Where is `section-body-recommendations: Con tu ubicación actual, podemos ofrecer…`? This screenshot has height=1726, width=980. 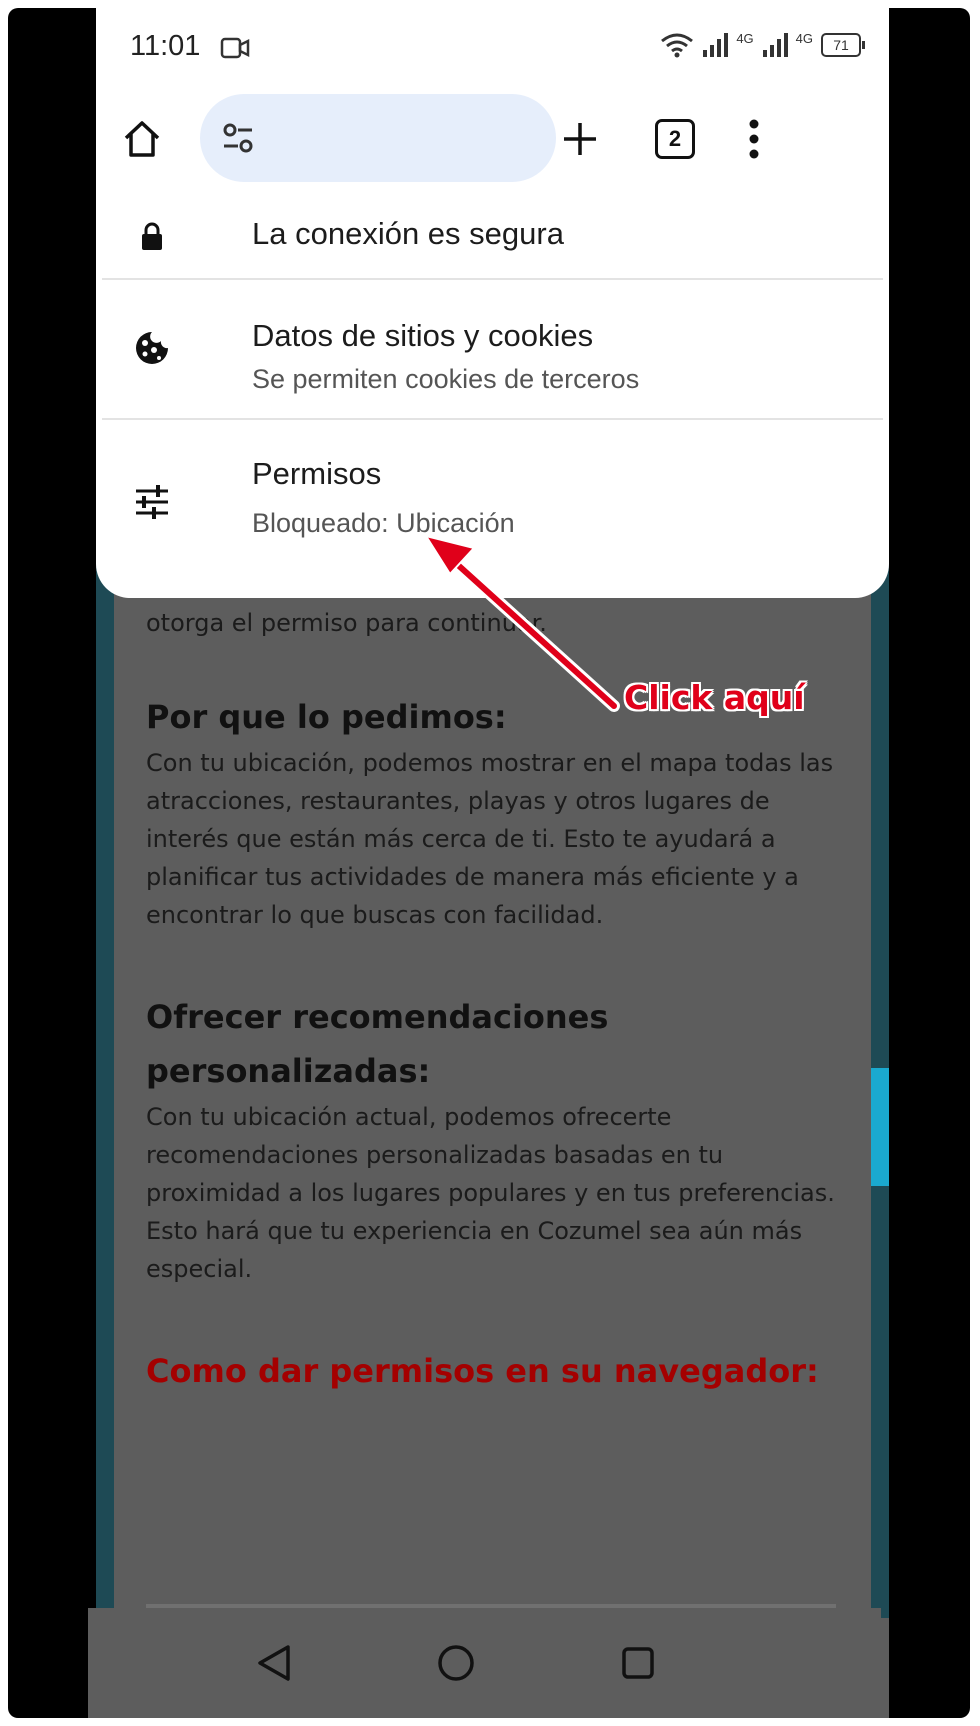 section-body-recommendations: Con tu ubicación actual, podemos ofrecer… is located at coordinates (490, 1193).